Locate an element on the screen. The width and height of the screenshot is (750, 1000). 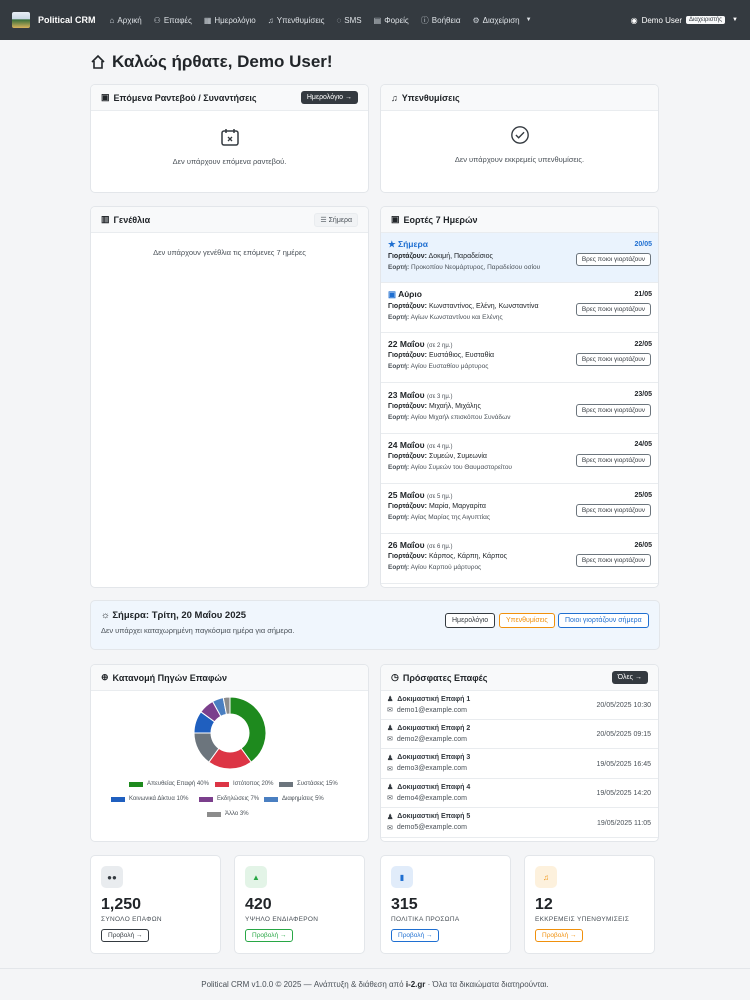
stat-label: ΥΨΗΛΟ ΕΝΔΙΑΦΕΡΟΝ is located at coordinates (282, 919).